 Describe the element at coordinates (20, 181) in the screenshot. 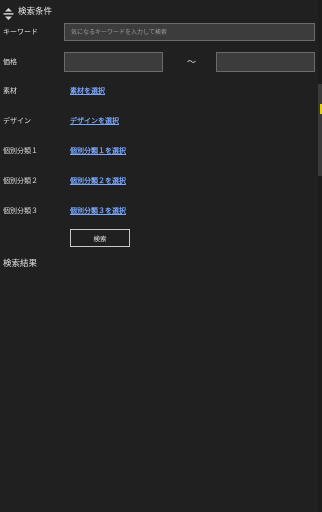

I see `category2-label: 個別分類２` at that location.